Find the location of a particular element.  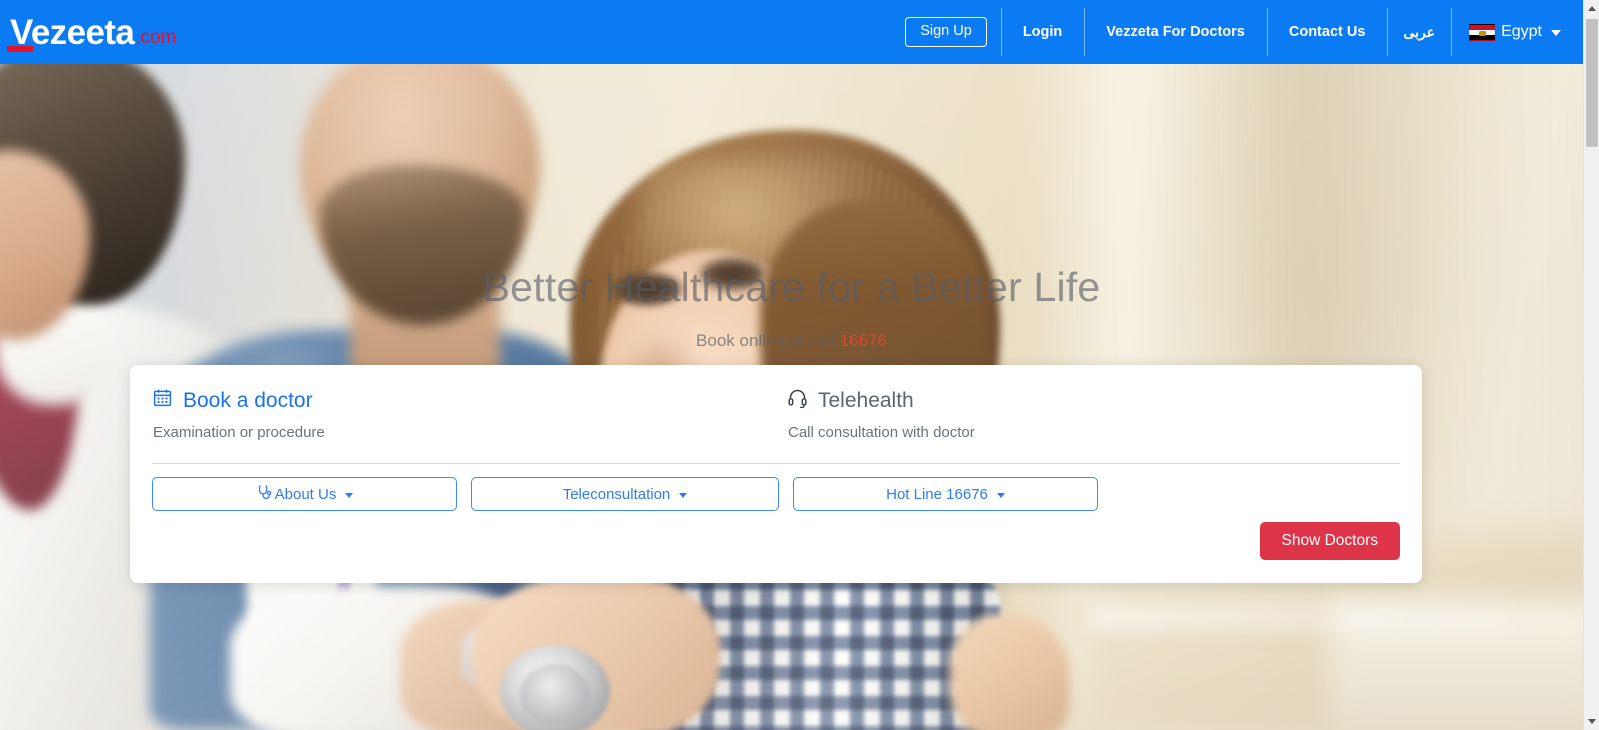

logo-text: Vezeeta is located at coordinates (72, 32).